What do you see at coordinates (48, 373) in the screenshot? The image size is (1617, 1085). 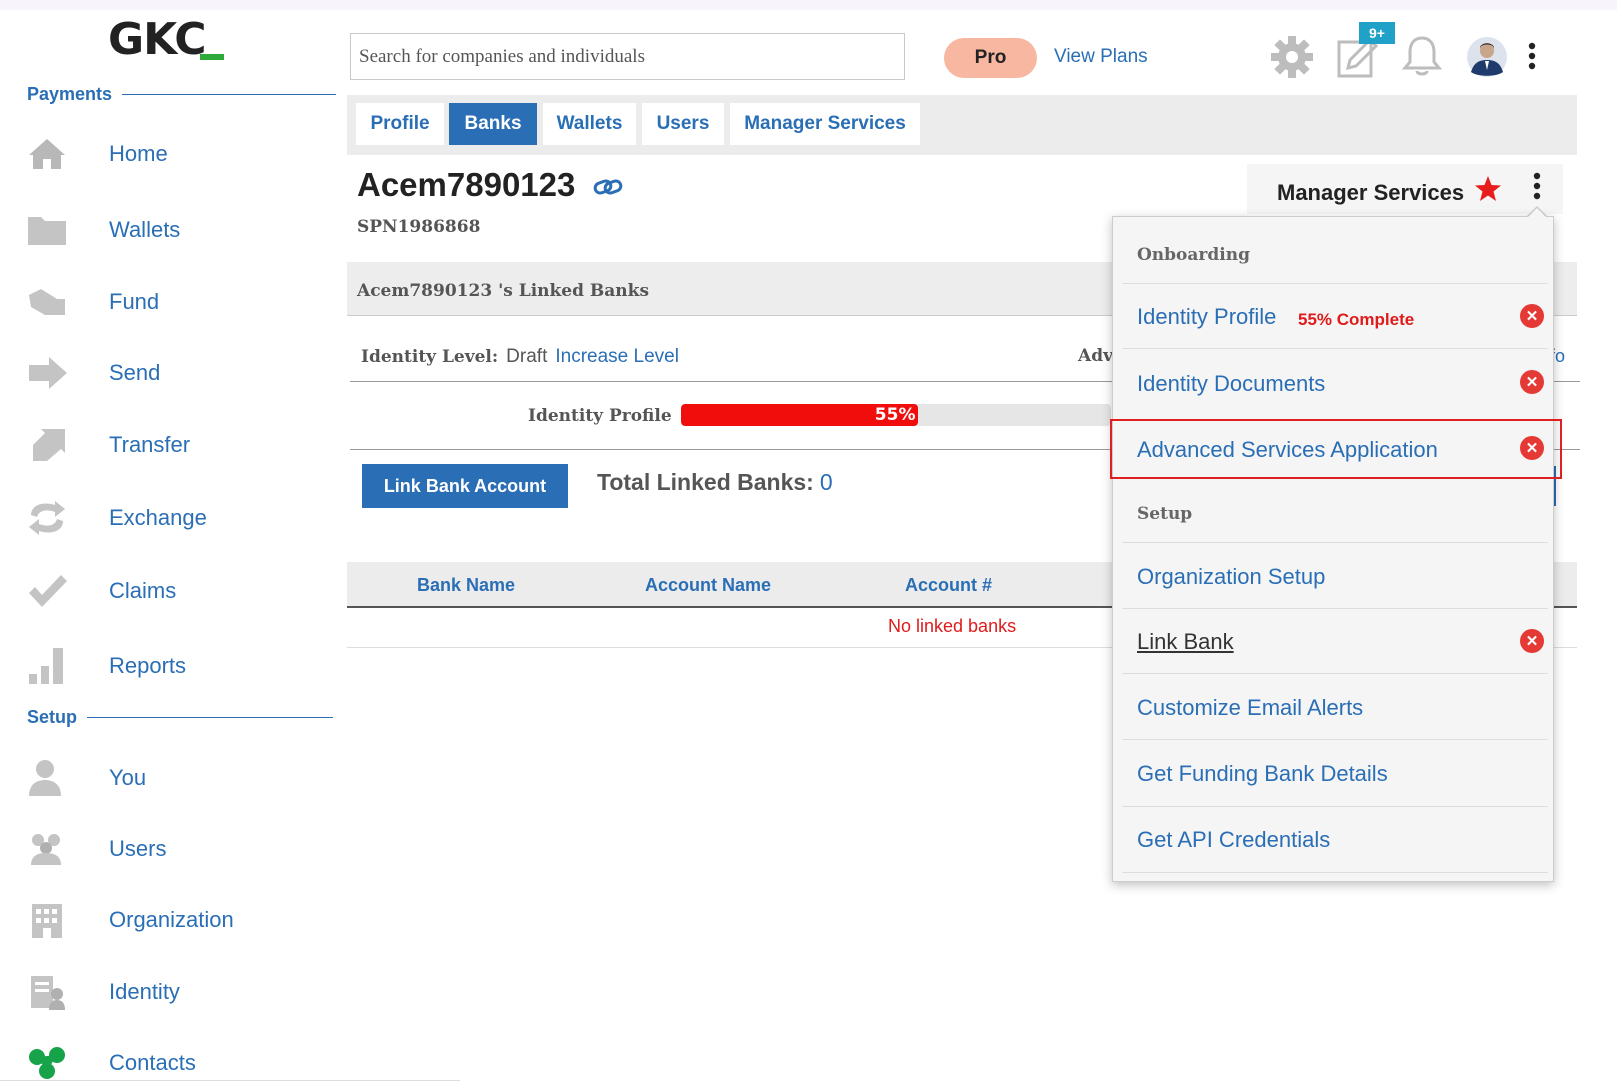 I see `send-arrow-icon` at bounding box center [48, 373].